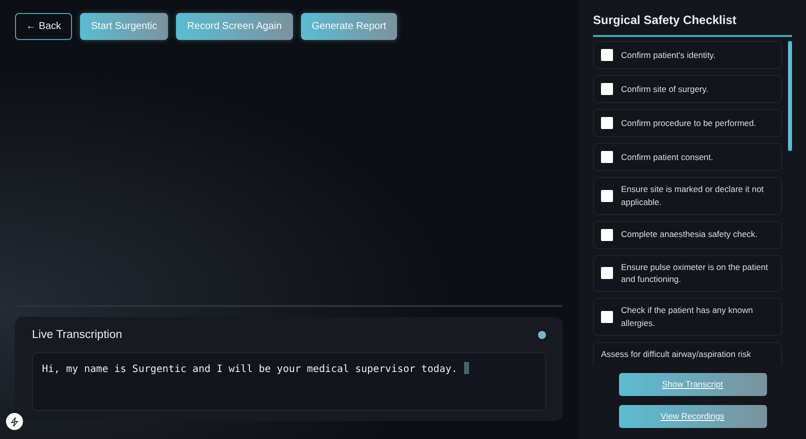 This screenshot has height=439, width=806. What do you see at coordinates (695, 273) in the screenshot?
I see `item-label: Ensure pulse oximeter is on the patient and functioning.` at bounding box center [695, 273].